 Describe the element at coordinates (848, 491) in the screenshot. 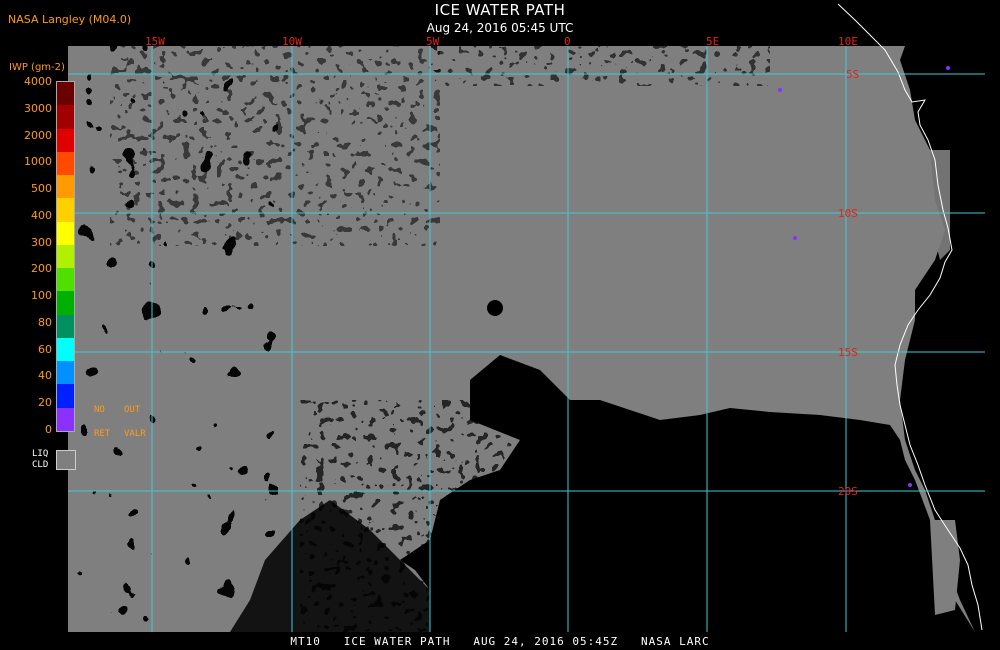

I see `lat-label: 20S` at that location.